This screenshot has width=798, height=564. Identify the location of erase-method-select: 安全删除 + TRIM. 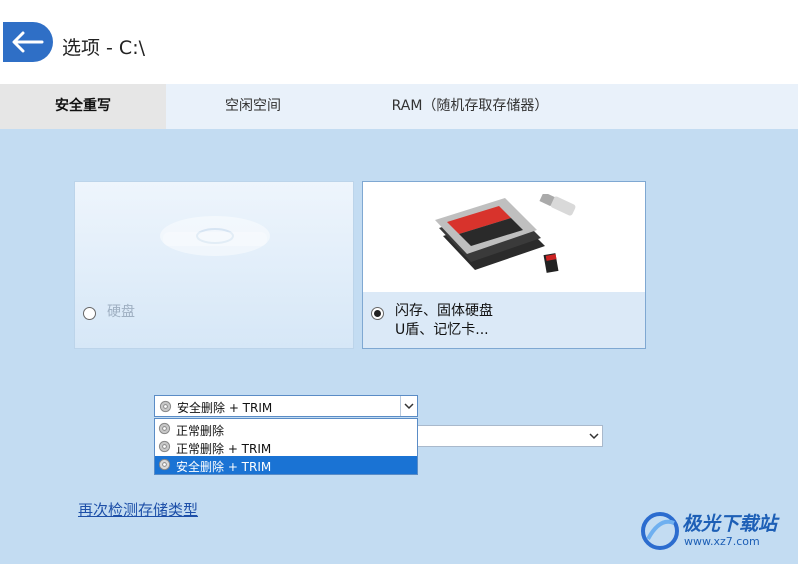
(286, 406).